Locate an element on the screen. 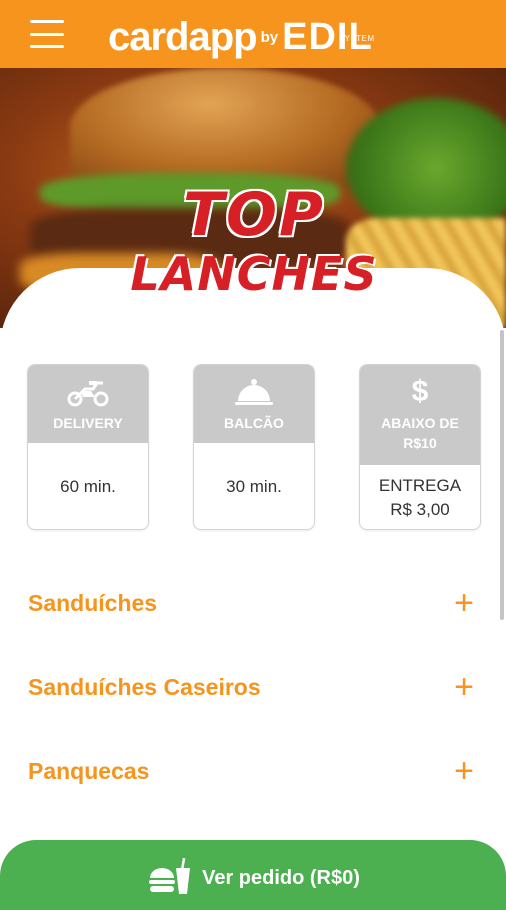 This screenshot has height=910, width=506. category-item-sanduiches-caseiros: Sanduíches Caseiros + is located at coordinates (253, 687).